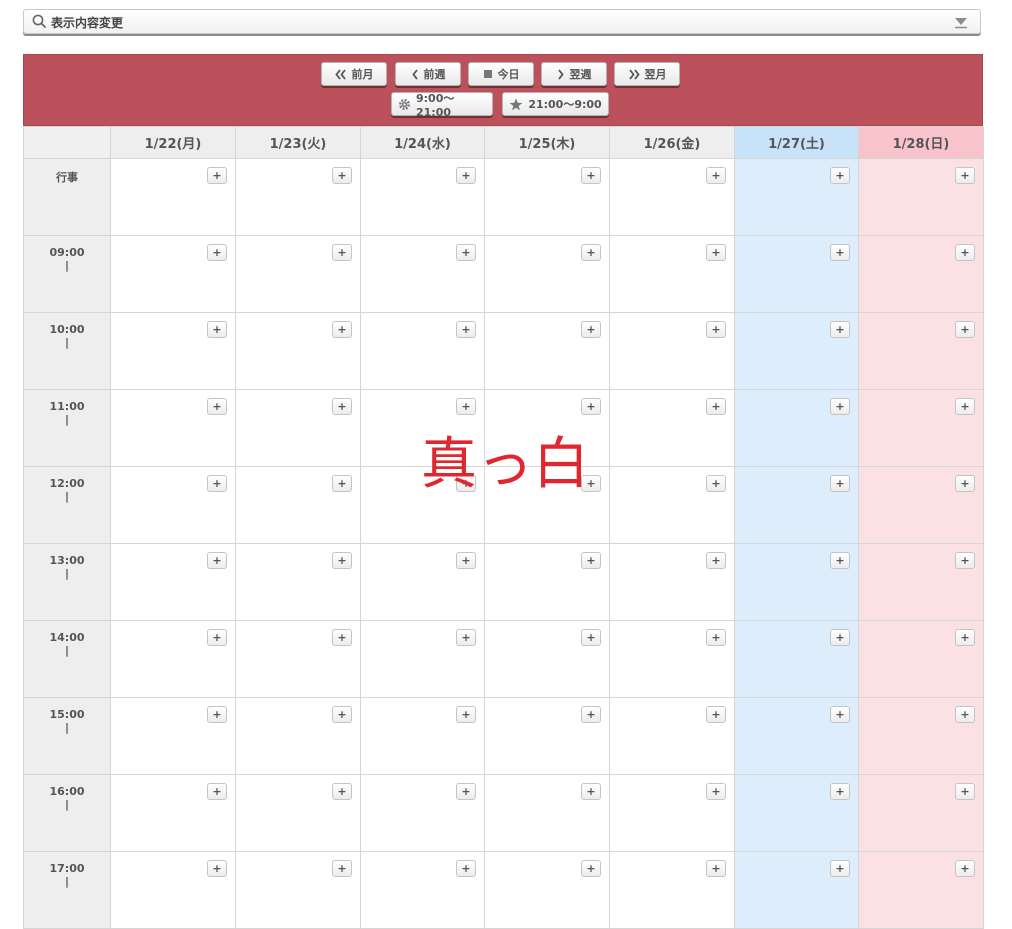 This screenshot has height=929, width=1012. I want to click on next-week-button: 翌週, so click(574, 74).